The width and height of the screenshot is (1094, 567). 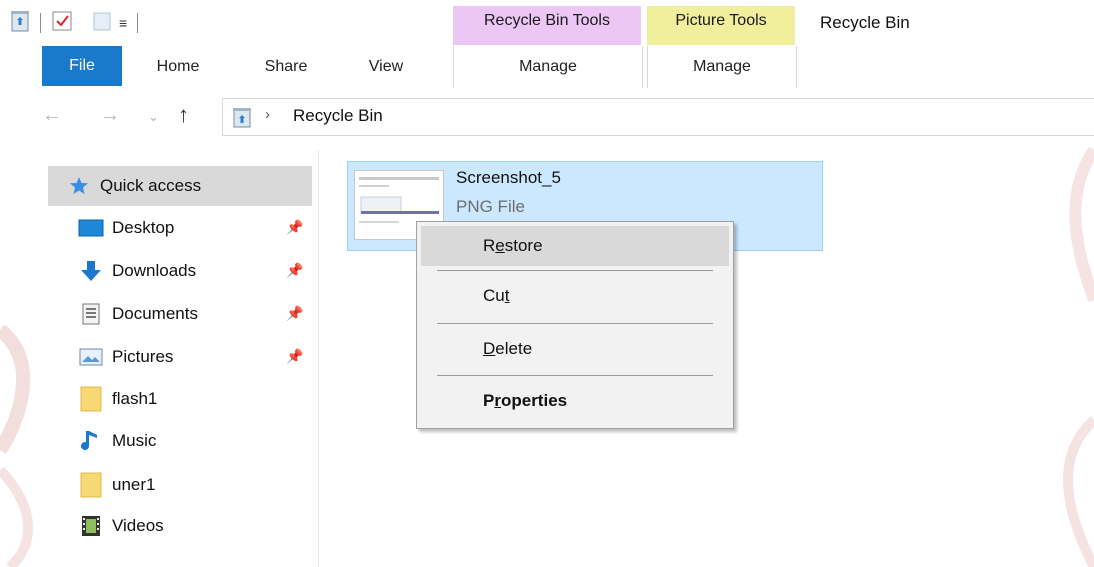 I want to click on tab-manage-recycle-bin: Manage, so click(x=548, y=67).